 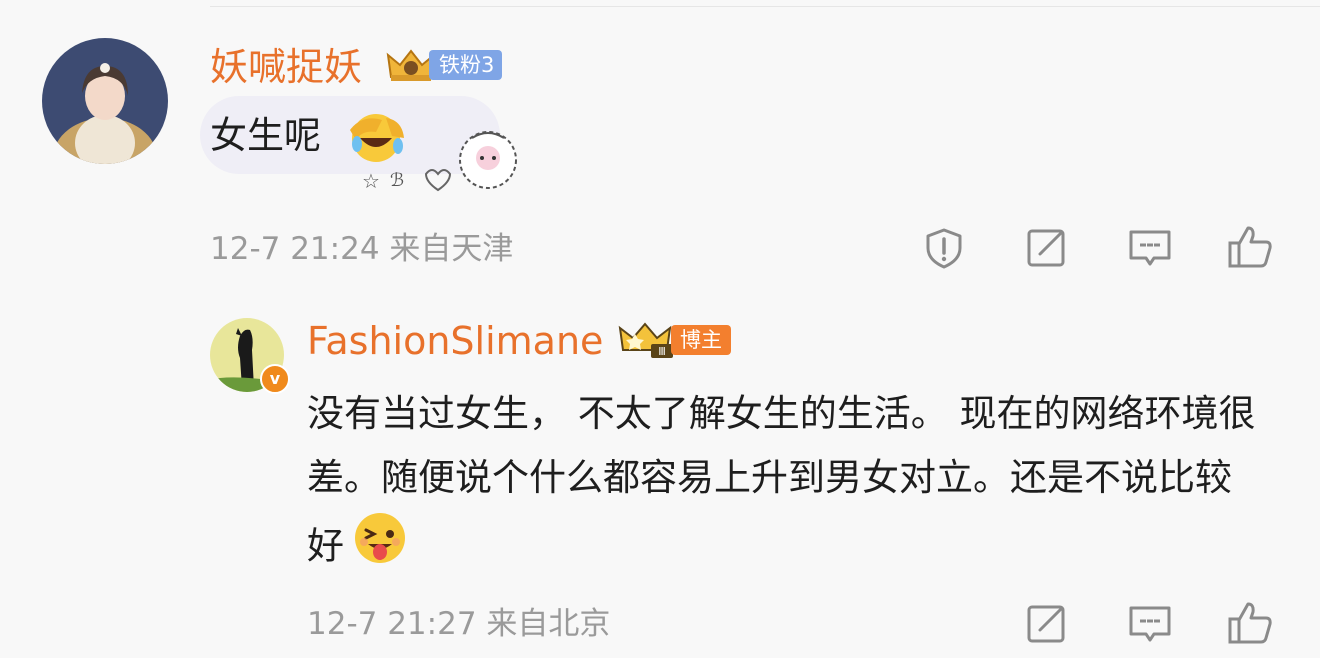 I want to click on avatar, so click(x=105, y=101).